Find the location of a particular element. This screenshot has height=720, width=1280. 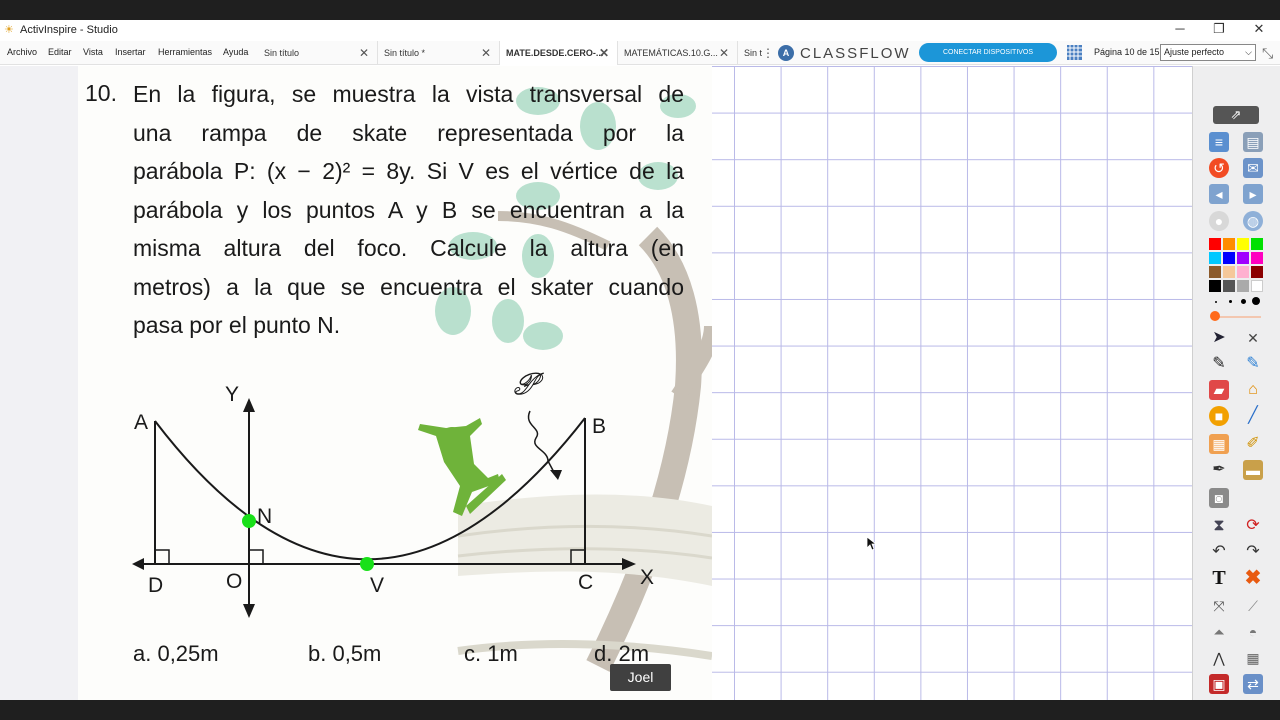

minimize-button: ─ is located at coordinates (1180, 30).